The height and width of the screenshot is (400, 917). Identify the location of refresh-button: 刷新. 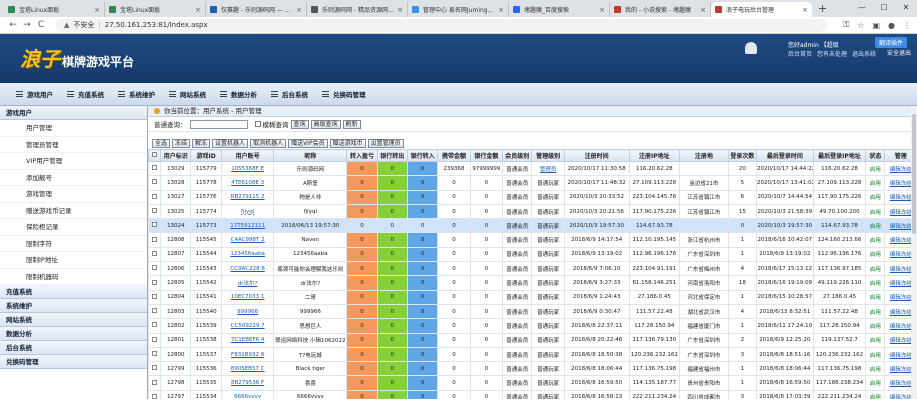
(351, 124).